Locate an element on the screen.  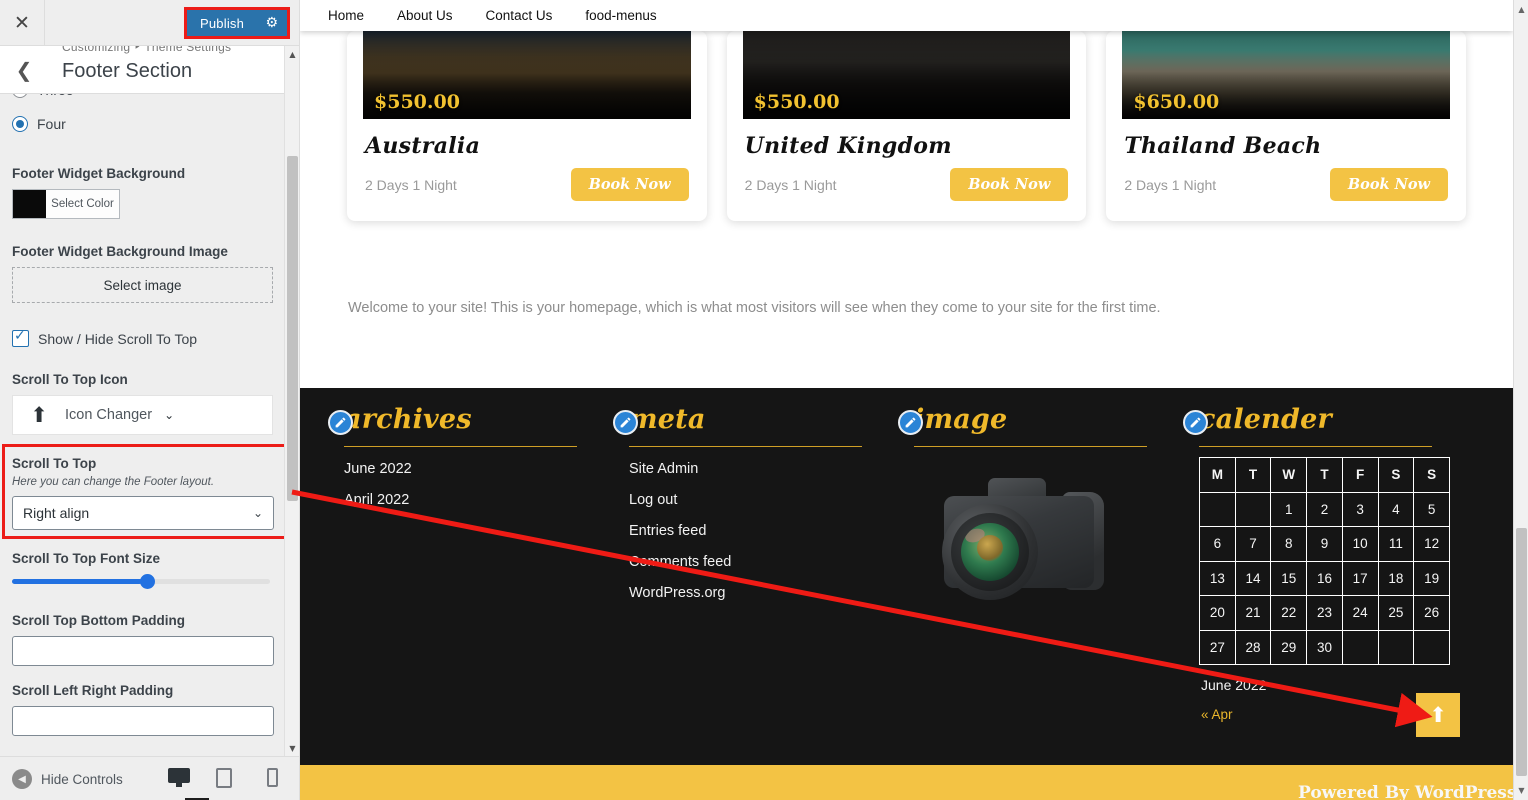
meta-link-comments-feed: Comments feed is located at coordinates (680, 562).